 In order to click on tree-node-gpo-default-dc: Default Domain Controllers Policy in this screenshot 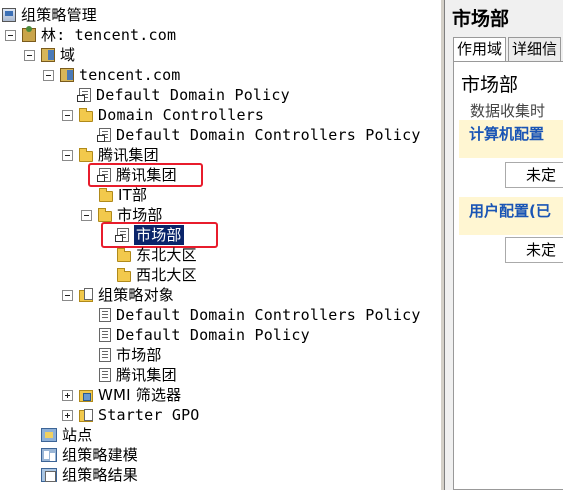, I will do `click(260, 315)`.